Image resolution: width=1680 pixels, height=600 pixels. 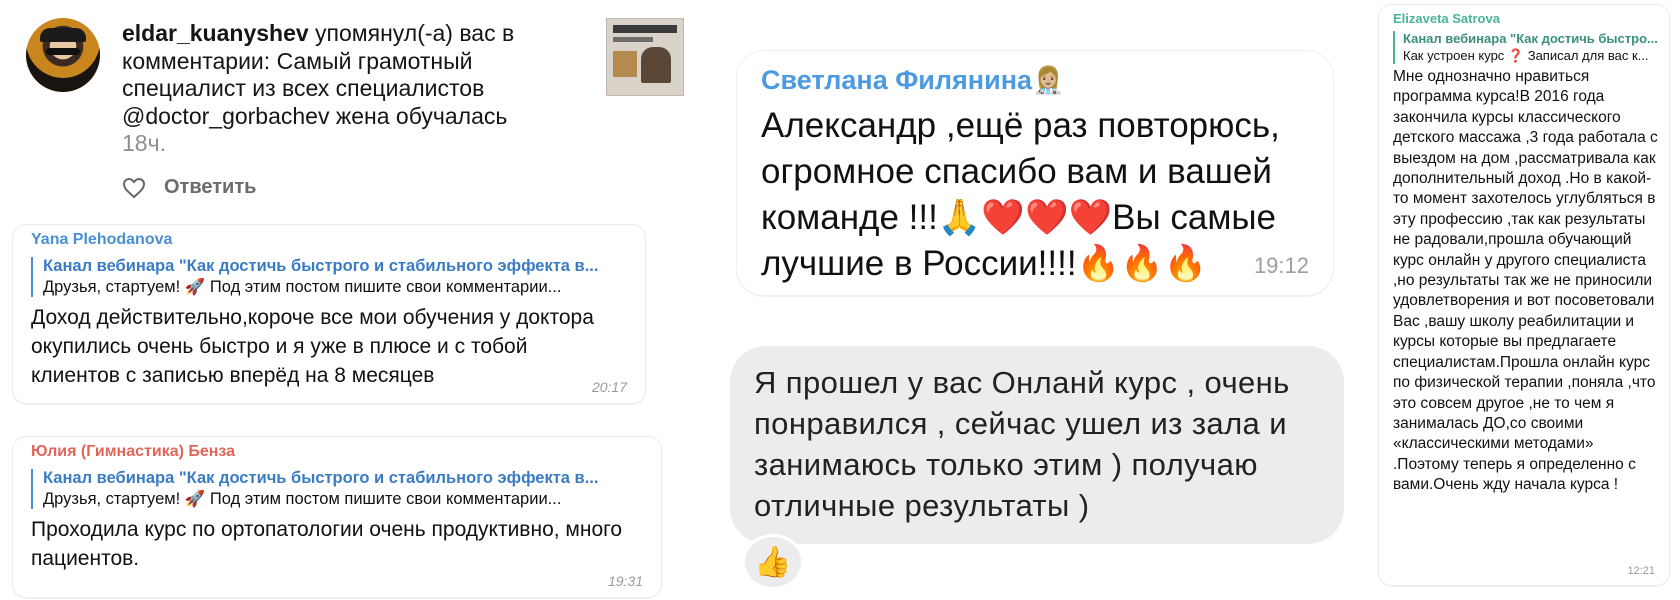 What do you see at coordinates (897, 80) in the screenshot?
I see `sender-name-text: Светлана Филянина` at bounding box center [897, 80].